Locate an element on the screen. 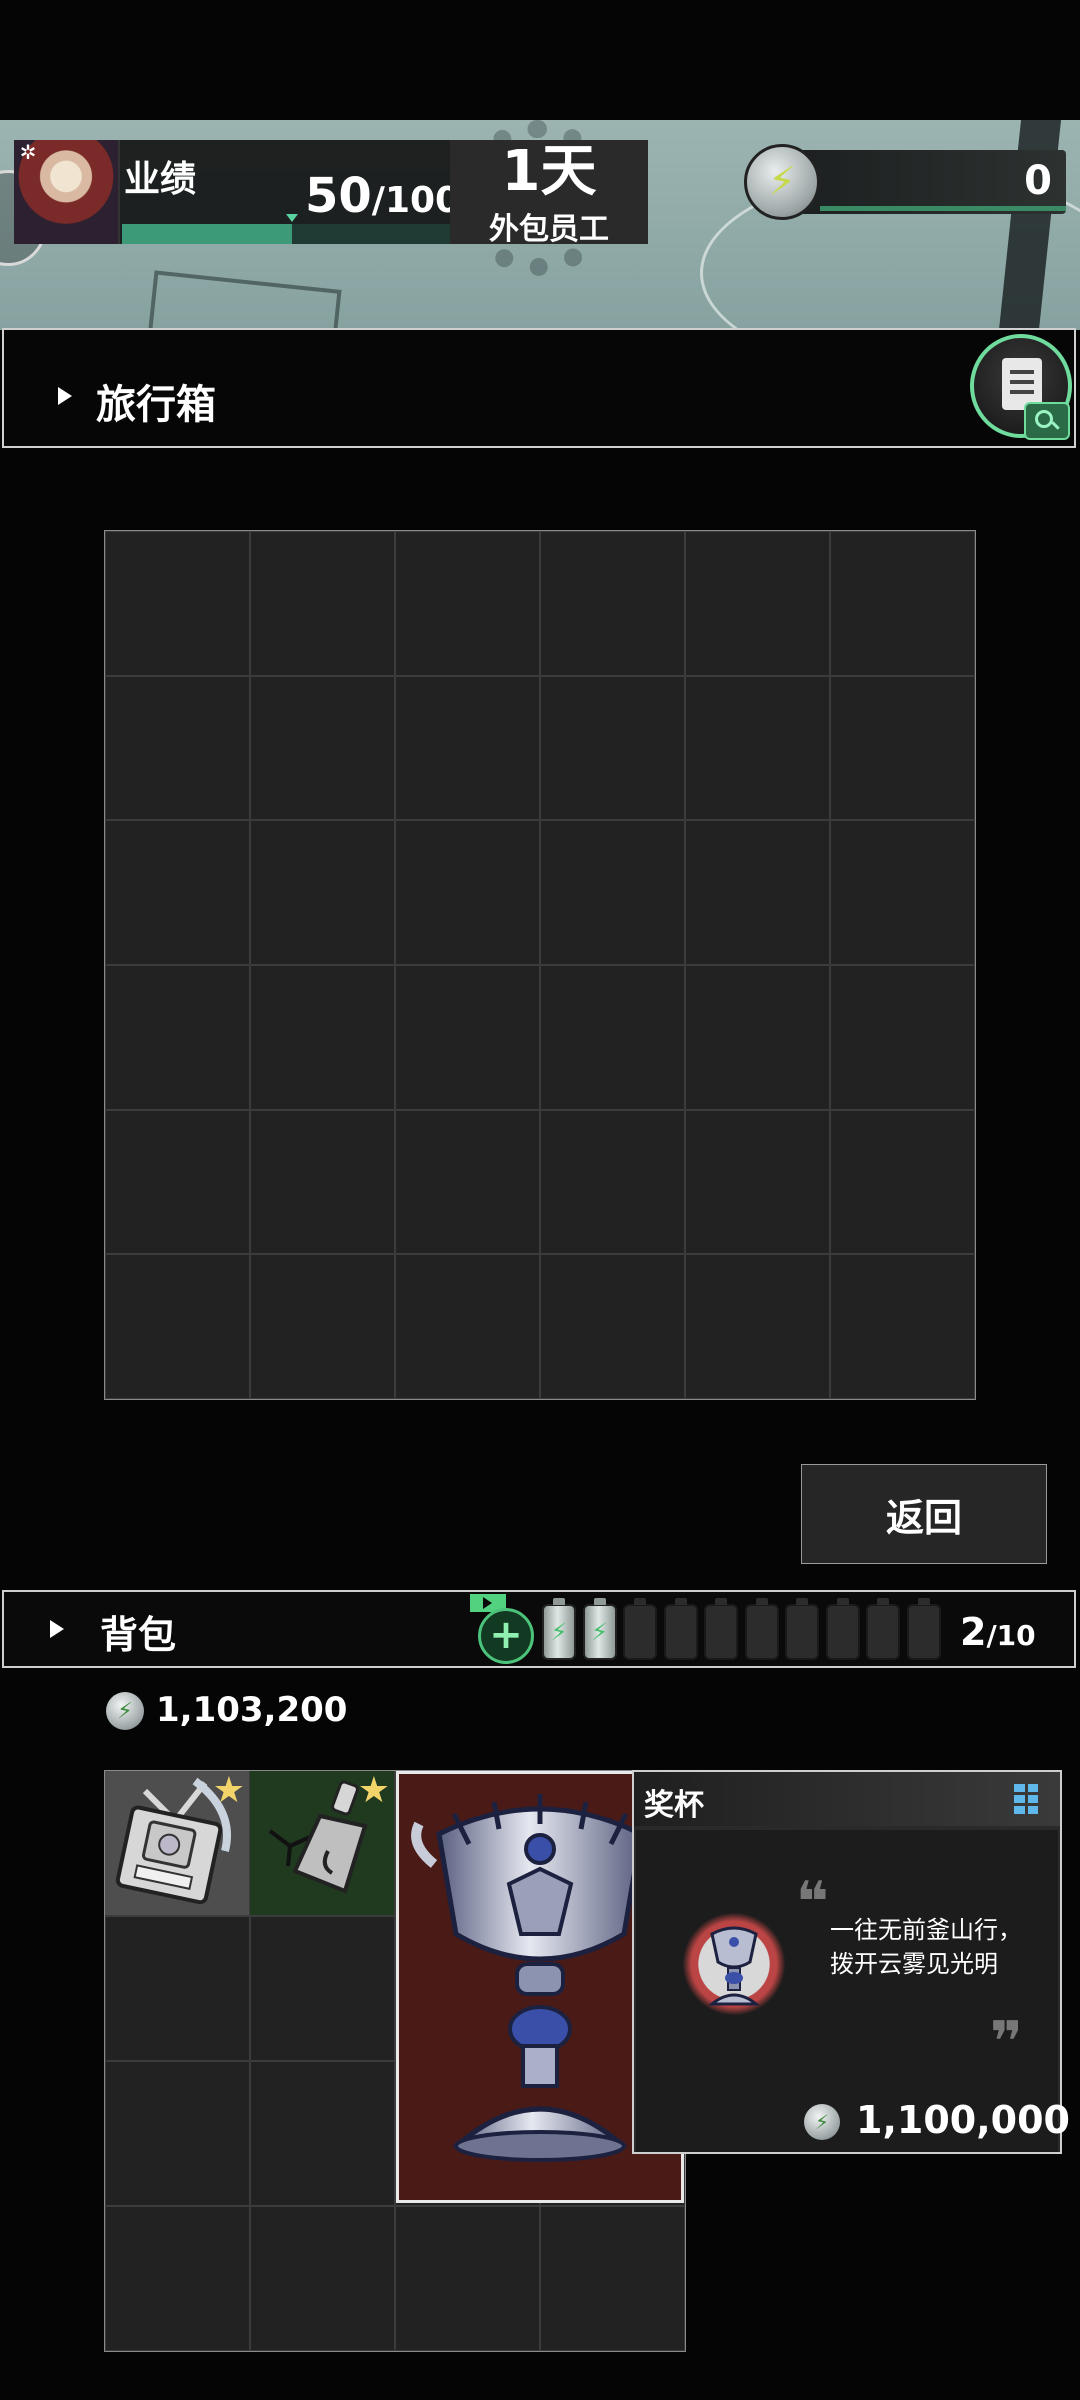 This screenshot has width=1080, height=2400. energy-bar-accent is located at coordinates (943, 208).